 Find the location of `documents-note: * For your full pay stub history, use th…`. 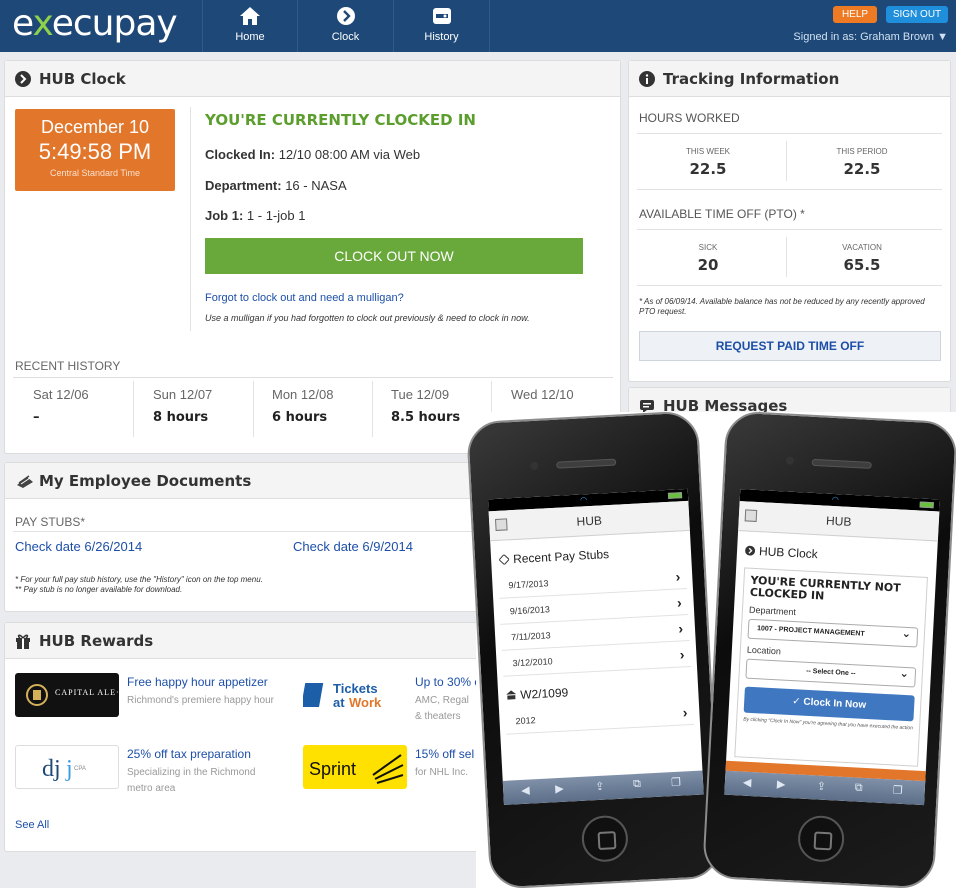

documents-note: * For your full pay stub history, use th… is located at coordinates (139, 584).